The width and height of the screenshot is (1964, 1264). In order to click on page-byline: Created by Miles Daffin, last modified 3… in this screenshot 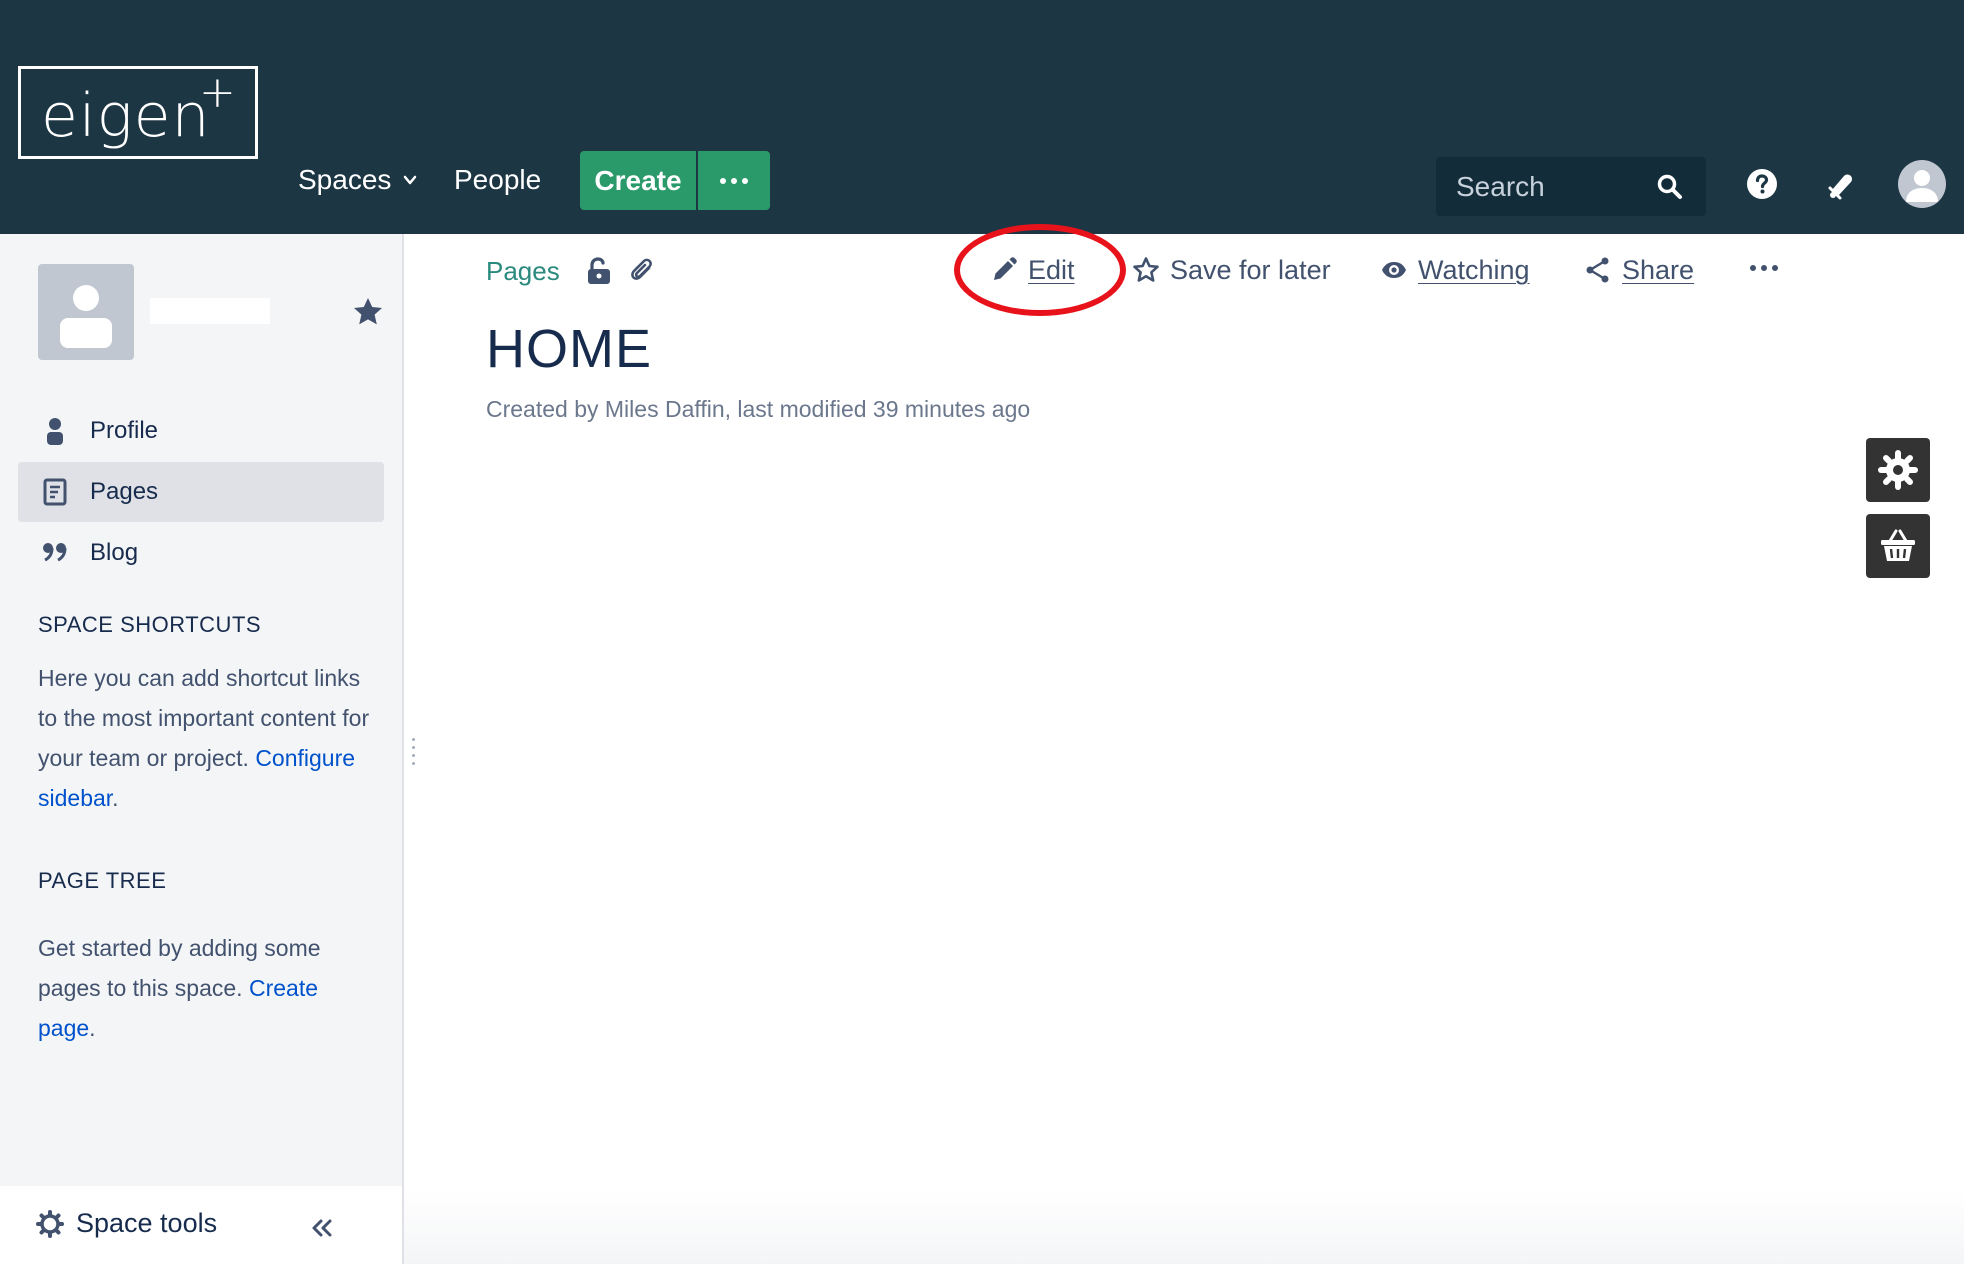, I will do `click(758, 409)`.